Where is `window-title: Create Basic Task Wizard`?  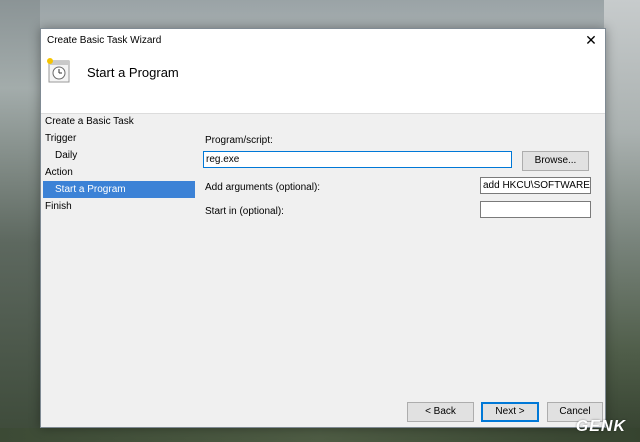 window-title: Create Basic Task Wizard is located at coordinates (104, 40).